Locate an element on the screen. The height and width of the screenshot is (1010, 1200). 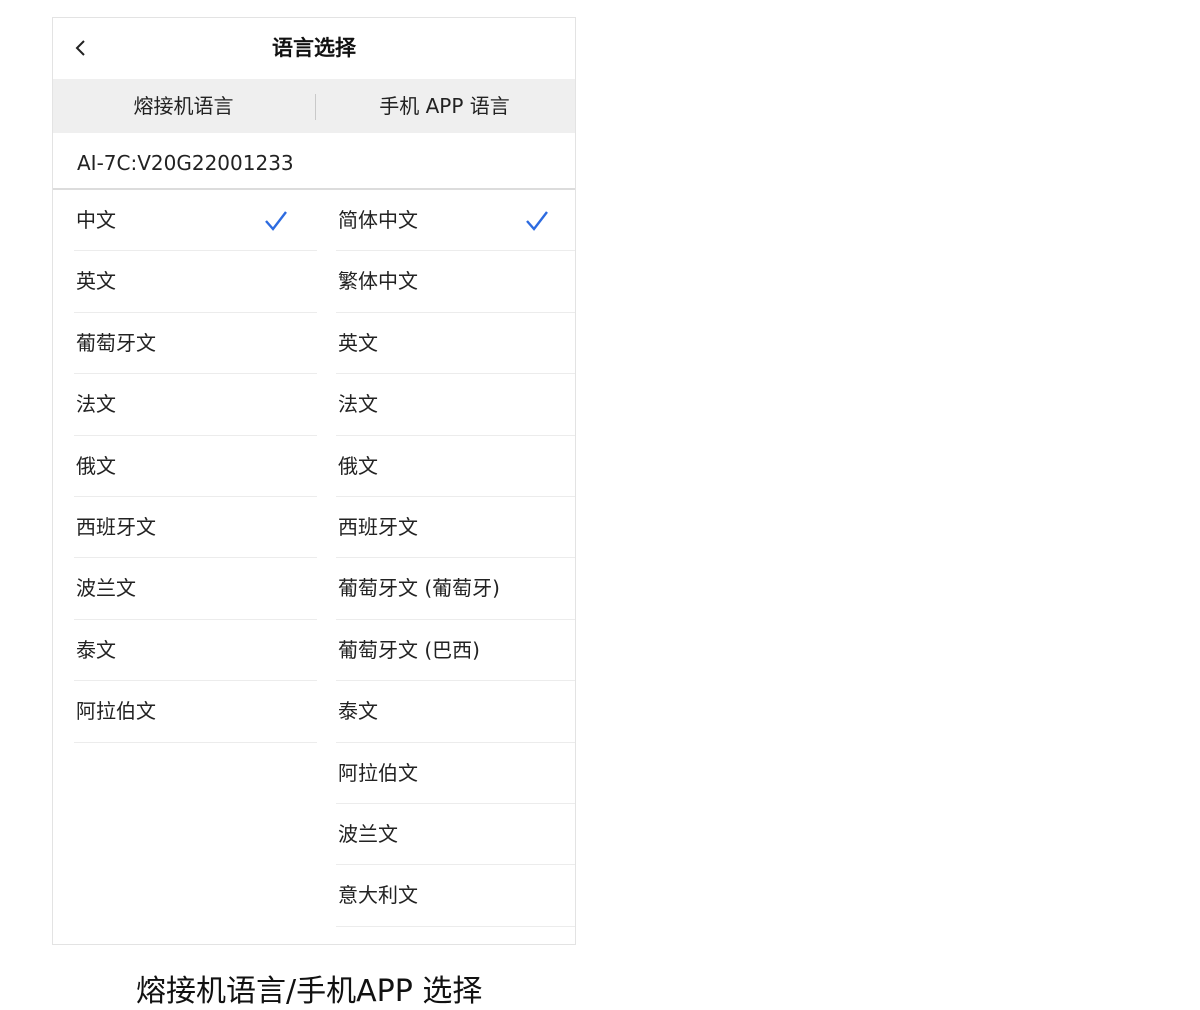
language-option: 中文 is located at coordinates (185, 221).